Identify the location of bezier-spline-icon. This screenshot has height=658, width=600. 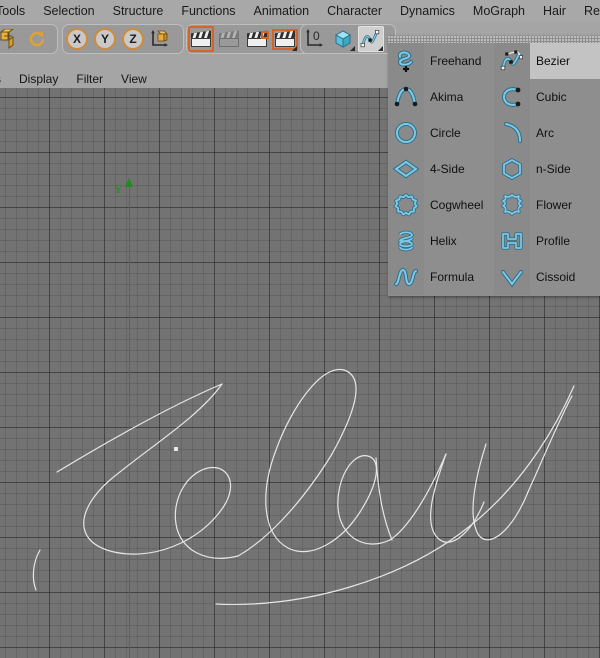
(512, 61).